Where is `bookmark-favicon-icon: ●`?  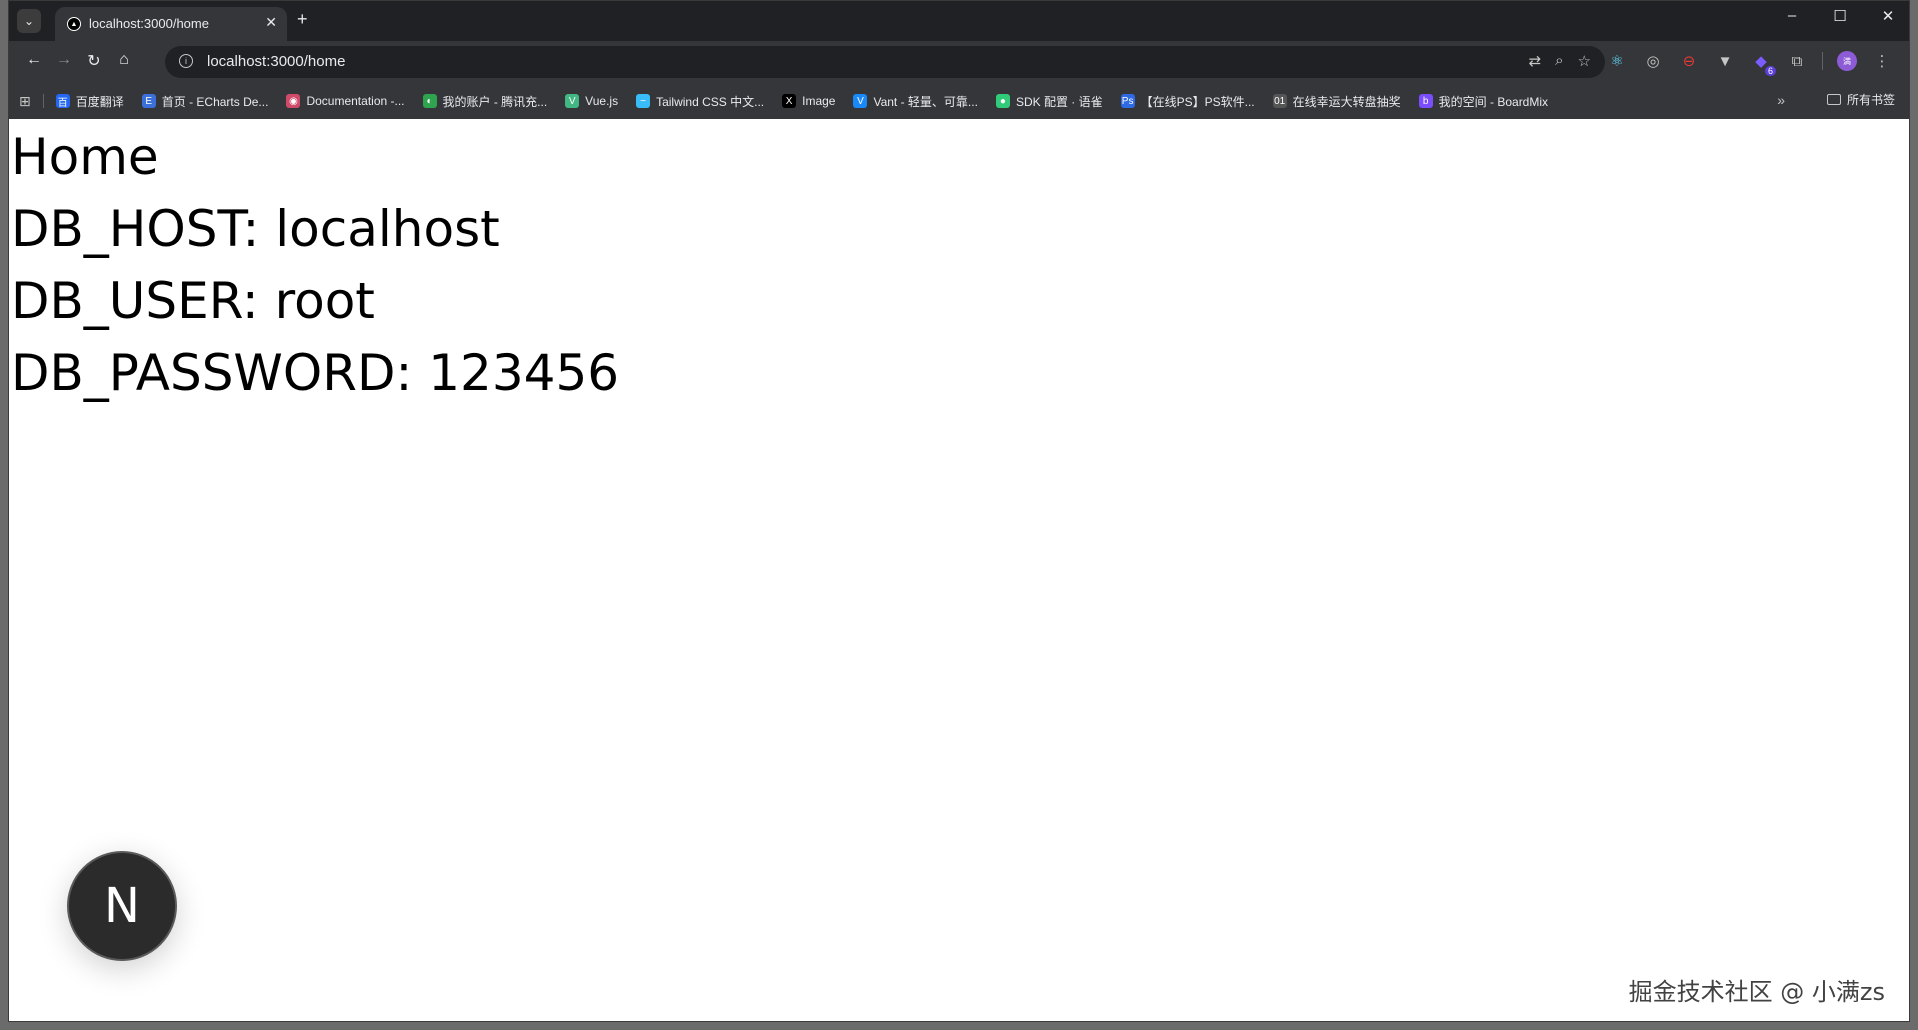
bookmark-favicon-icon: ● is located at coordinates (1002, 101).